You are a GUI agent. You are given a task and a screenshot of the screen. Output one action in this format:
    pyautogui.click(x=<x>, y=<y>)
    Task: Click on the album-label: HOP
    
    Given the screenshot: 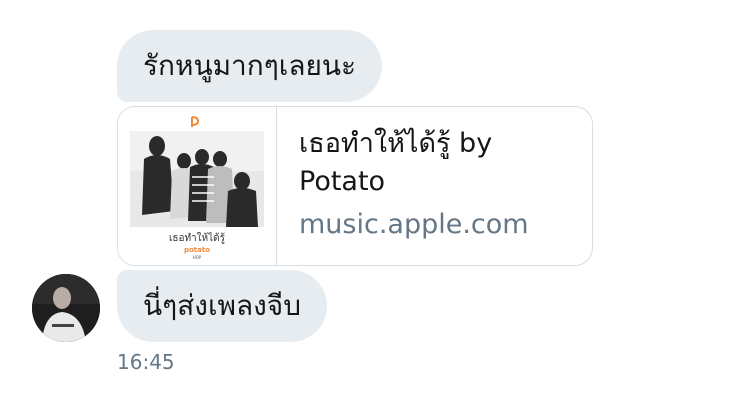 What is the action you would take?
    pyautogui.click(x=197, y=257)
    